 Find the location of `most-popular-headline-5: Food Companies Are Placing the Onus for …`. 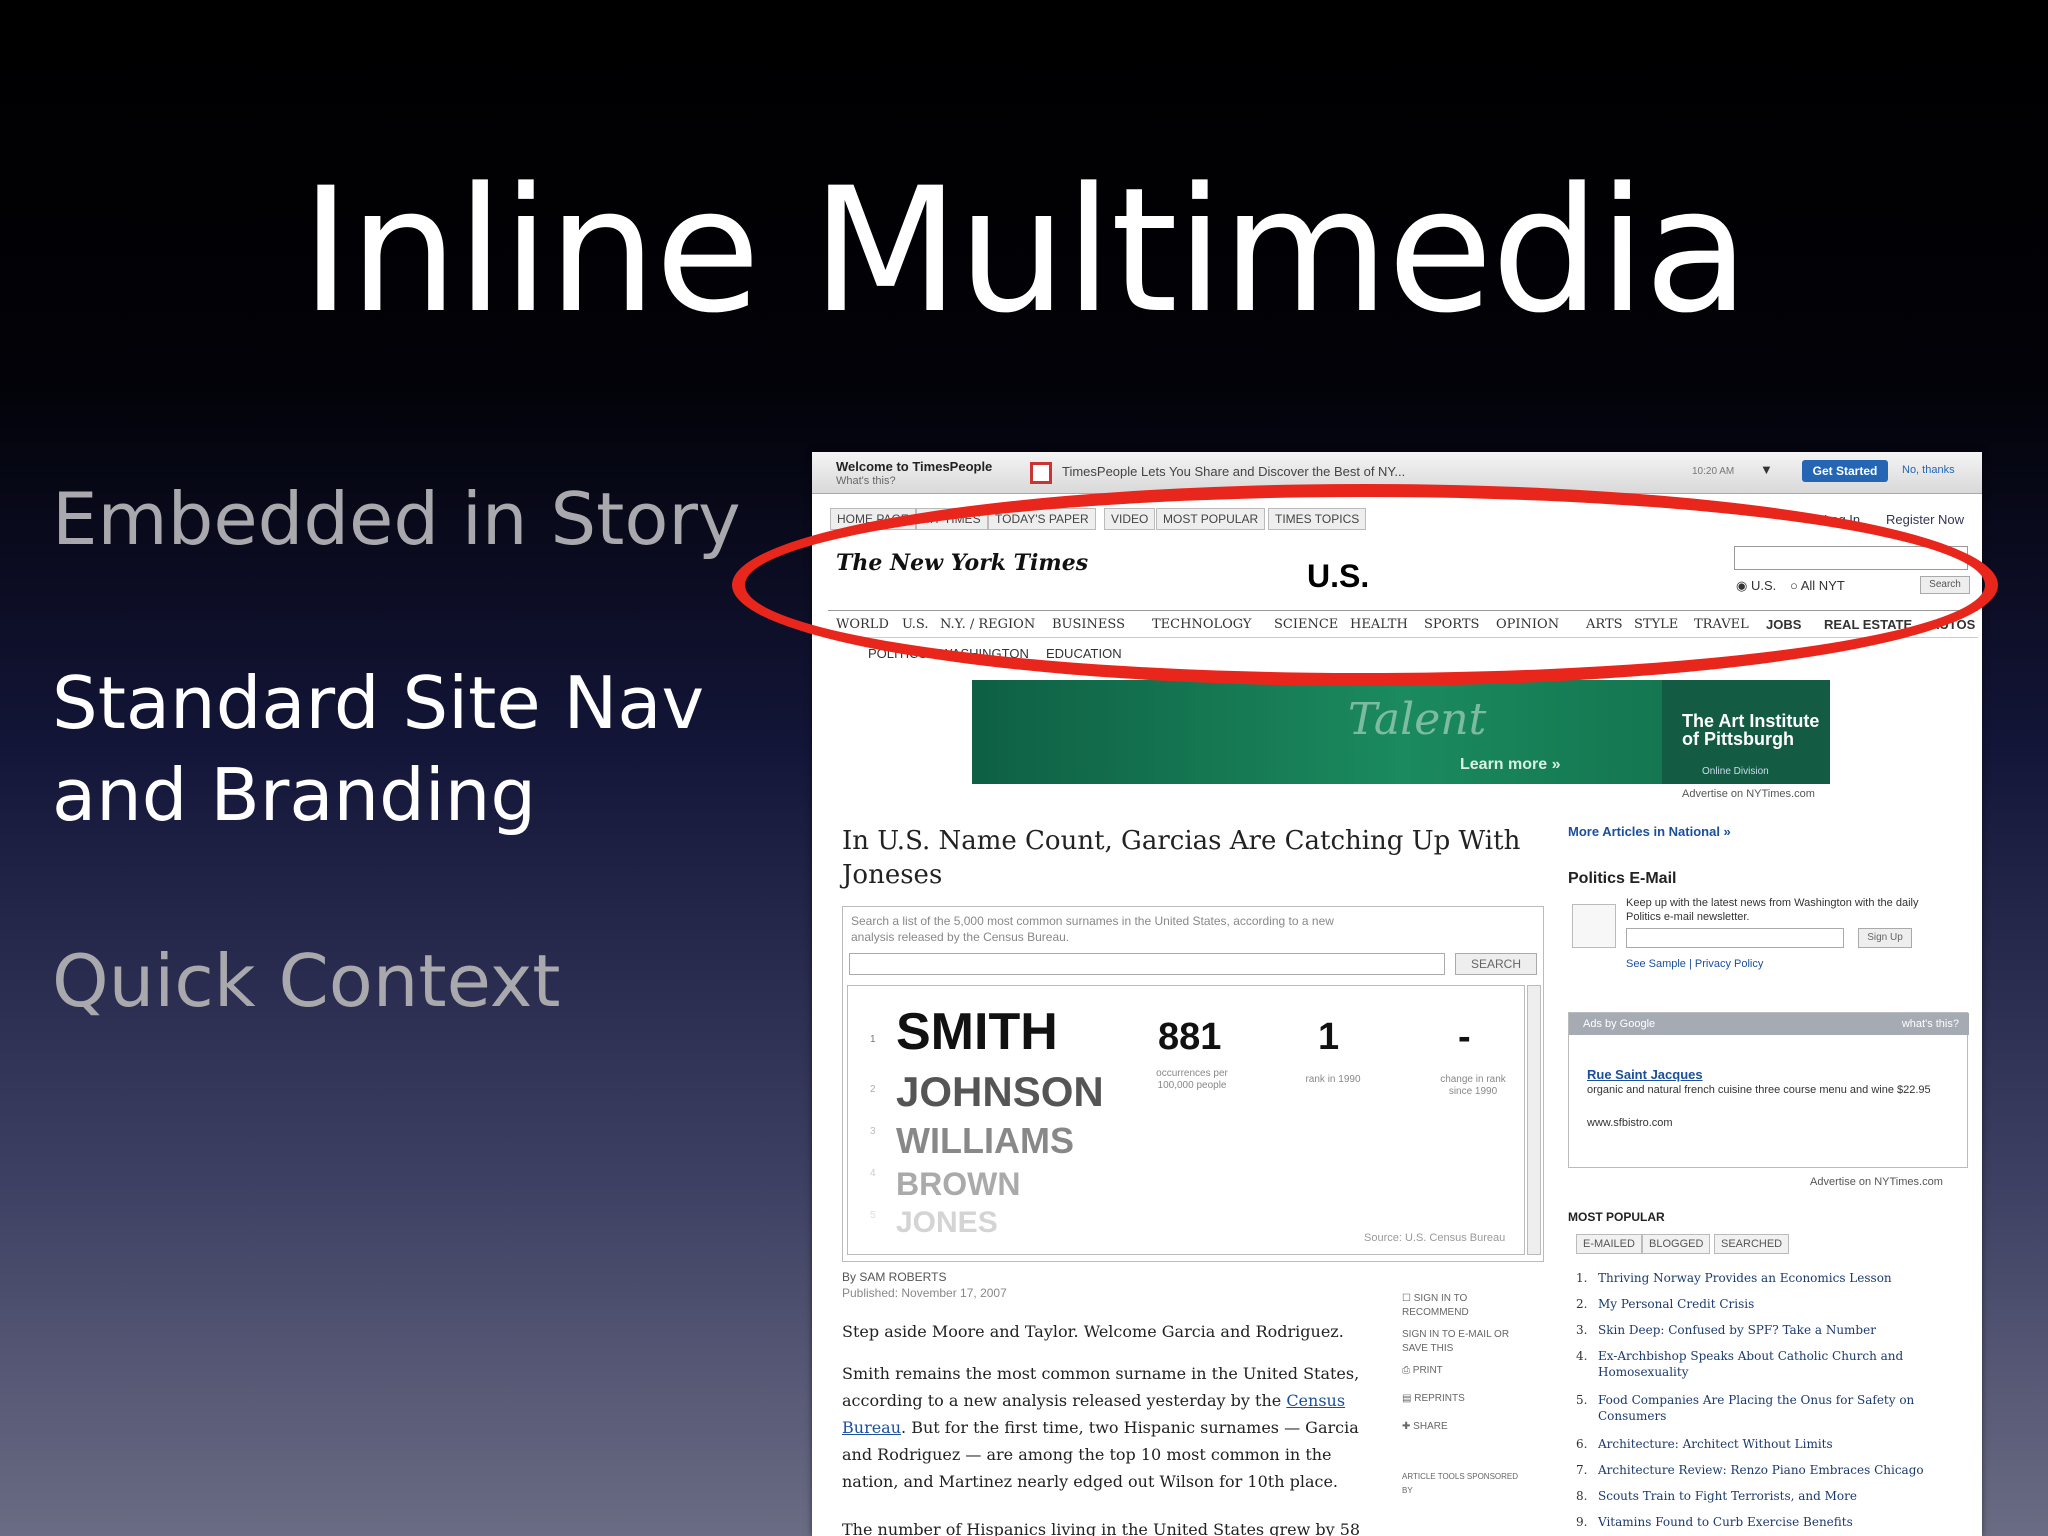

most-popular-headline-5: Food Companies Are Placing the Onus for … is located at coordinates (1756, 1408).